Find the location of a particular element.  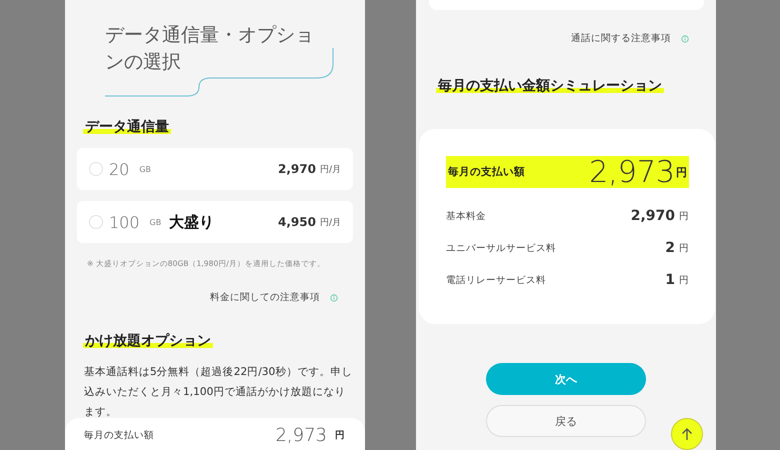

notice-link: 料金に関しての注意事項 is located at coordinates (265, 297).